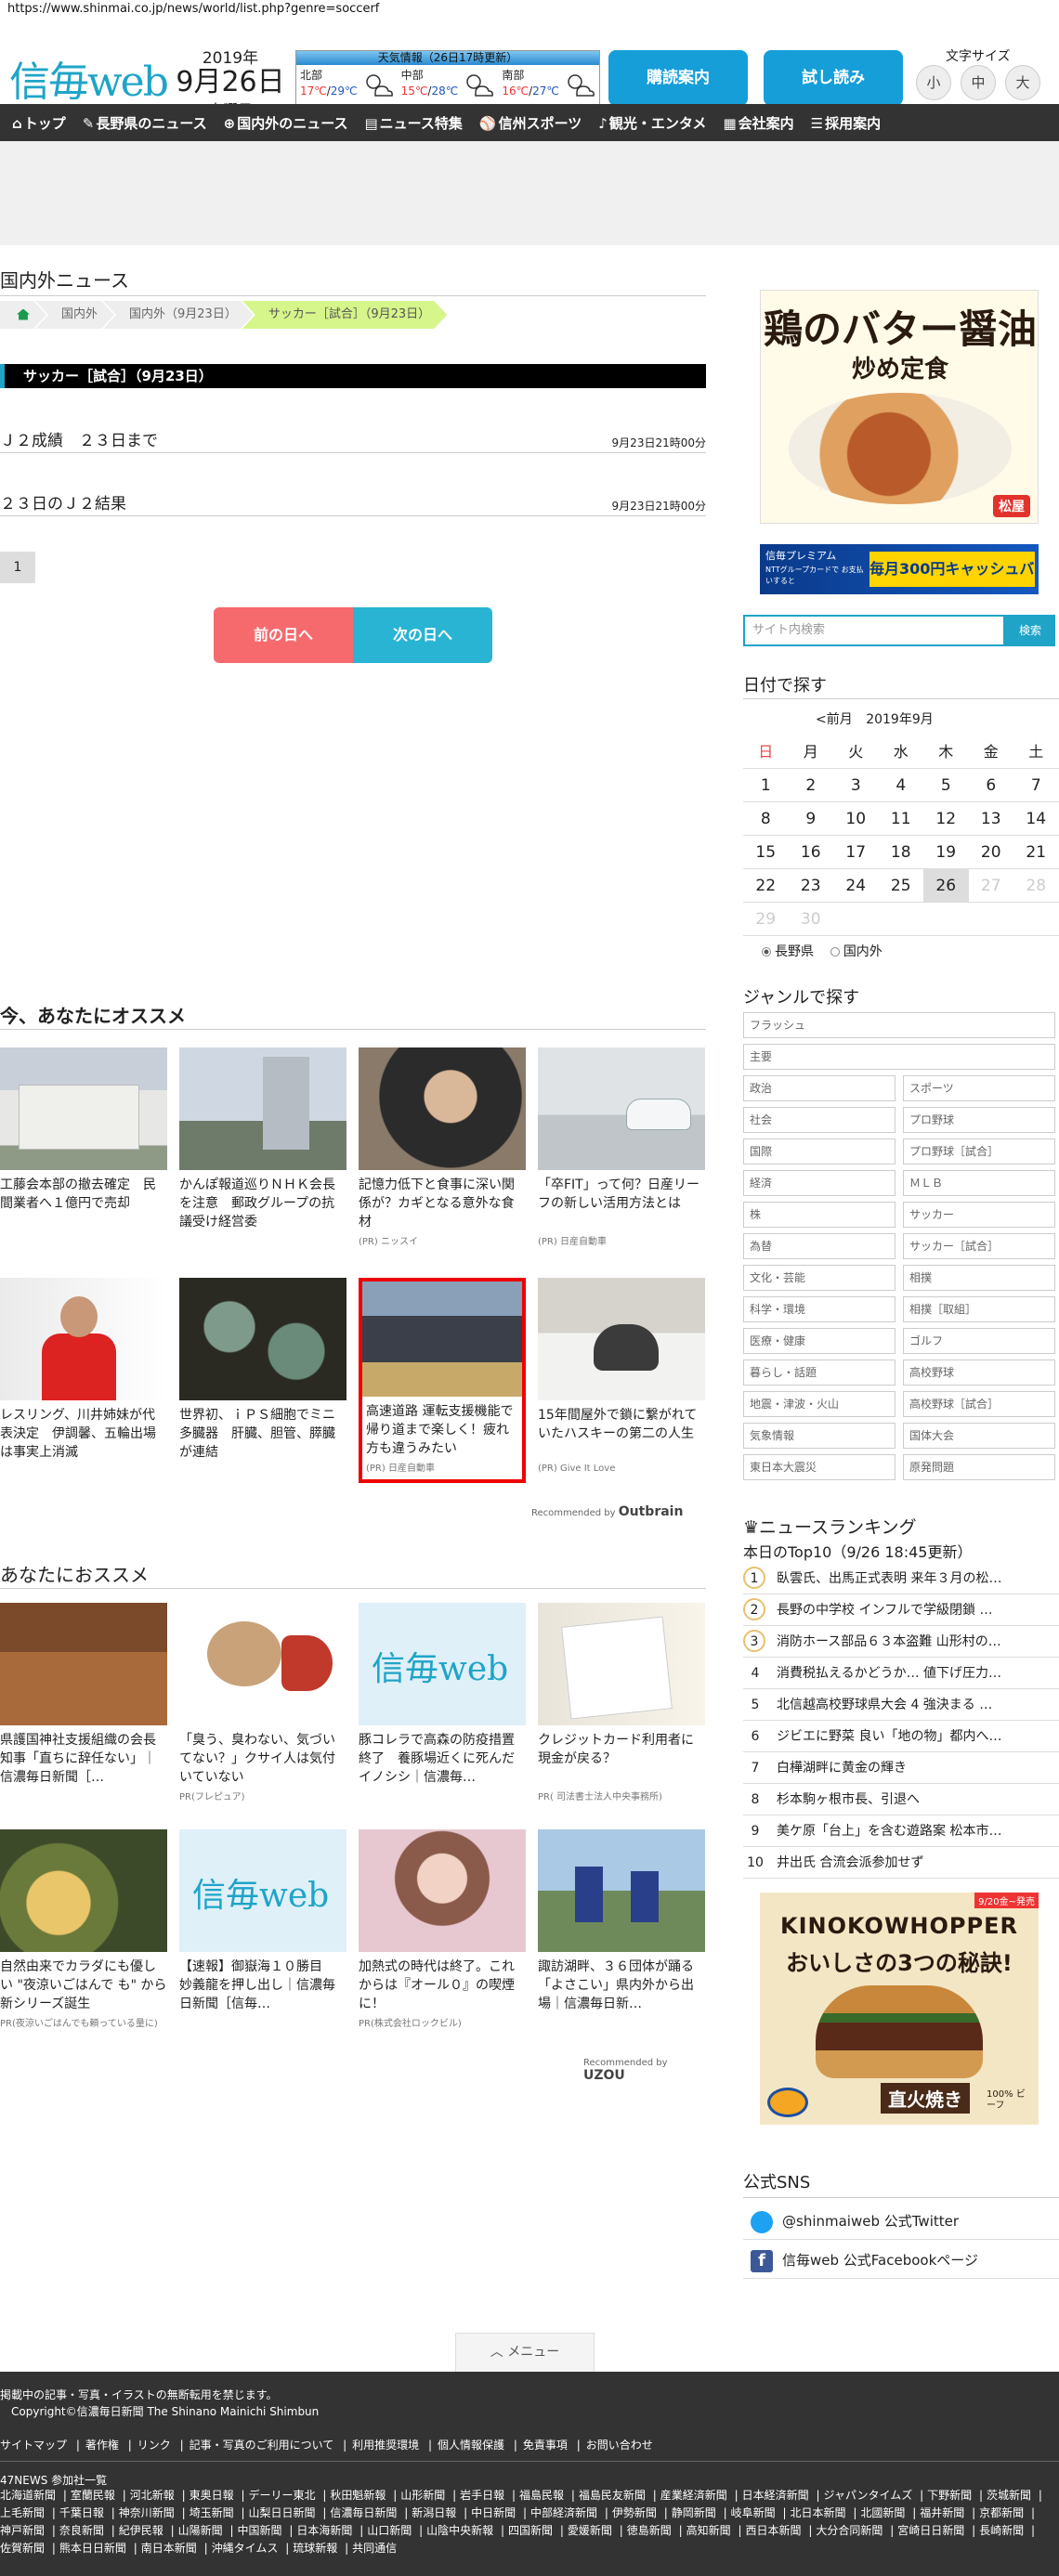 Image resolution: width=1059 pixels, height=2576 pixels. Describe the element at coordinates (819, 1183) in the screenshot. I see `genre-item: 経済` at that location.